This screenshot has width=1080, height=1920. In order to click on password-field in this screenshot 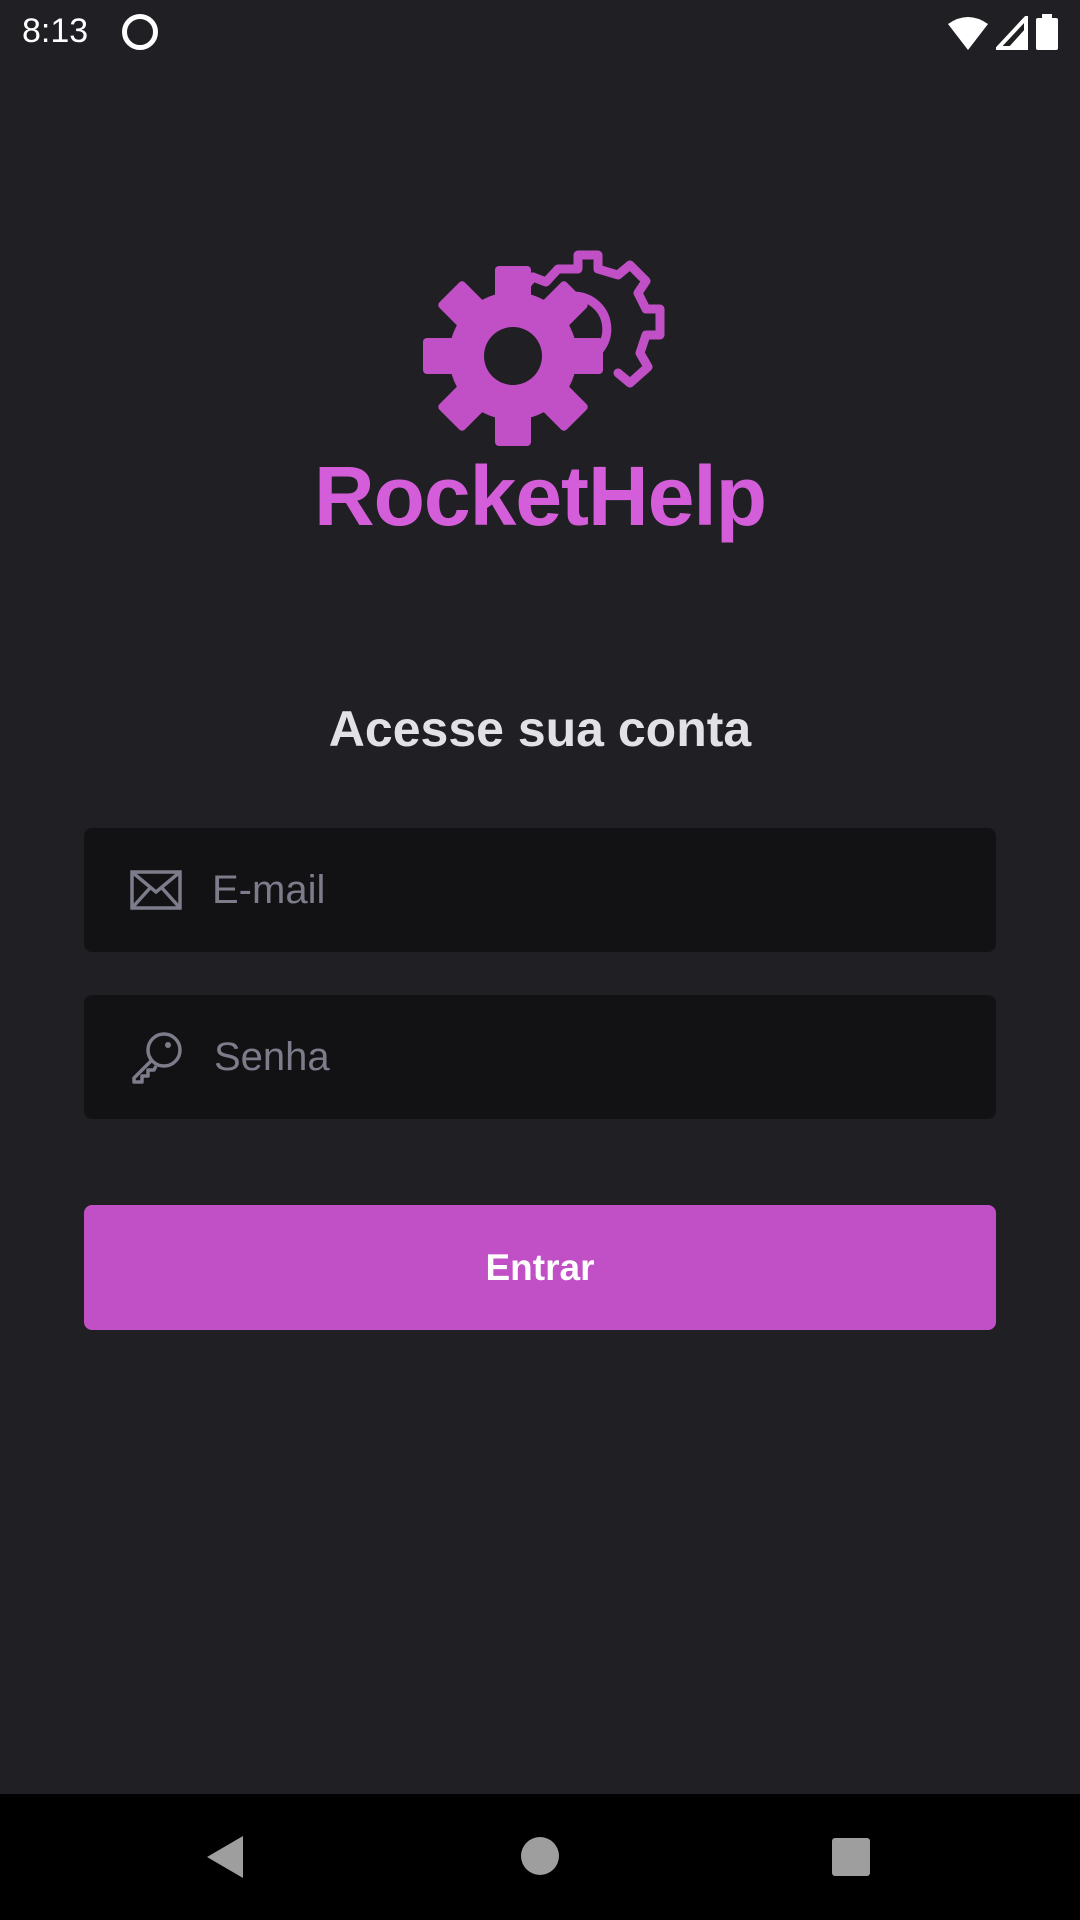, I will do `click(540, 1057)`.